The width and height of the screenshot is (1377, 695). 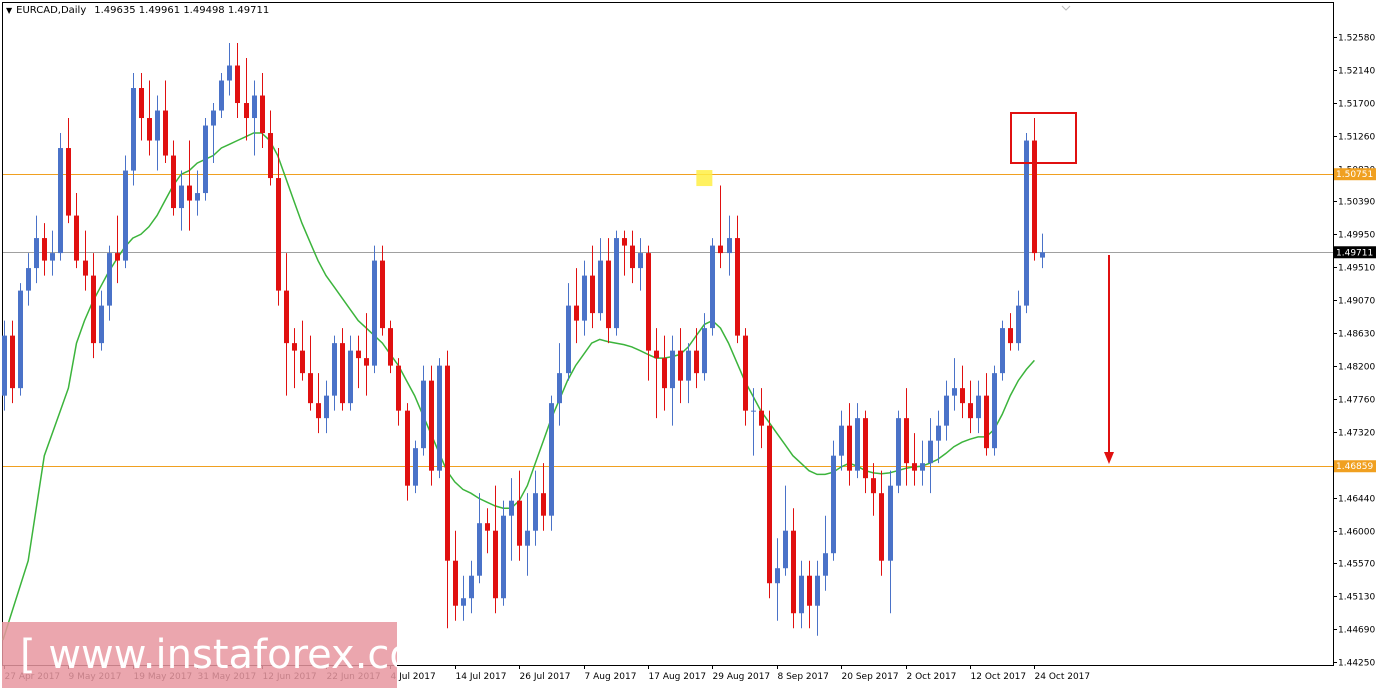 What do you see at coordinates (199, 655) in the screenshot?
I see `watermark: [ www.instaforex.com ]` at bounding box center [199, 655].